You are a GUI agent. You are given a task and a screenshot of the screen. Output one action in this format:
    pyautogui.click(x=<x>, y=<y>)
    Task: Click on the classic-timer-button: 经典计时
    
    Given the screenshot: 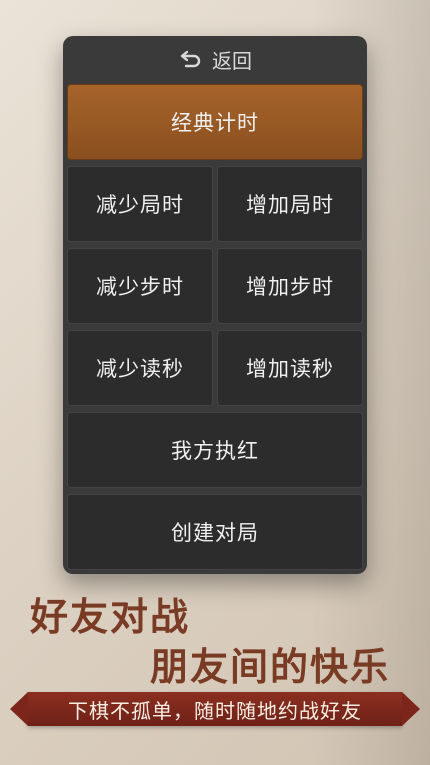 What is the action you would take?
    pyautogui.click(x=215, y=122)
    